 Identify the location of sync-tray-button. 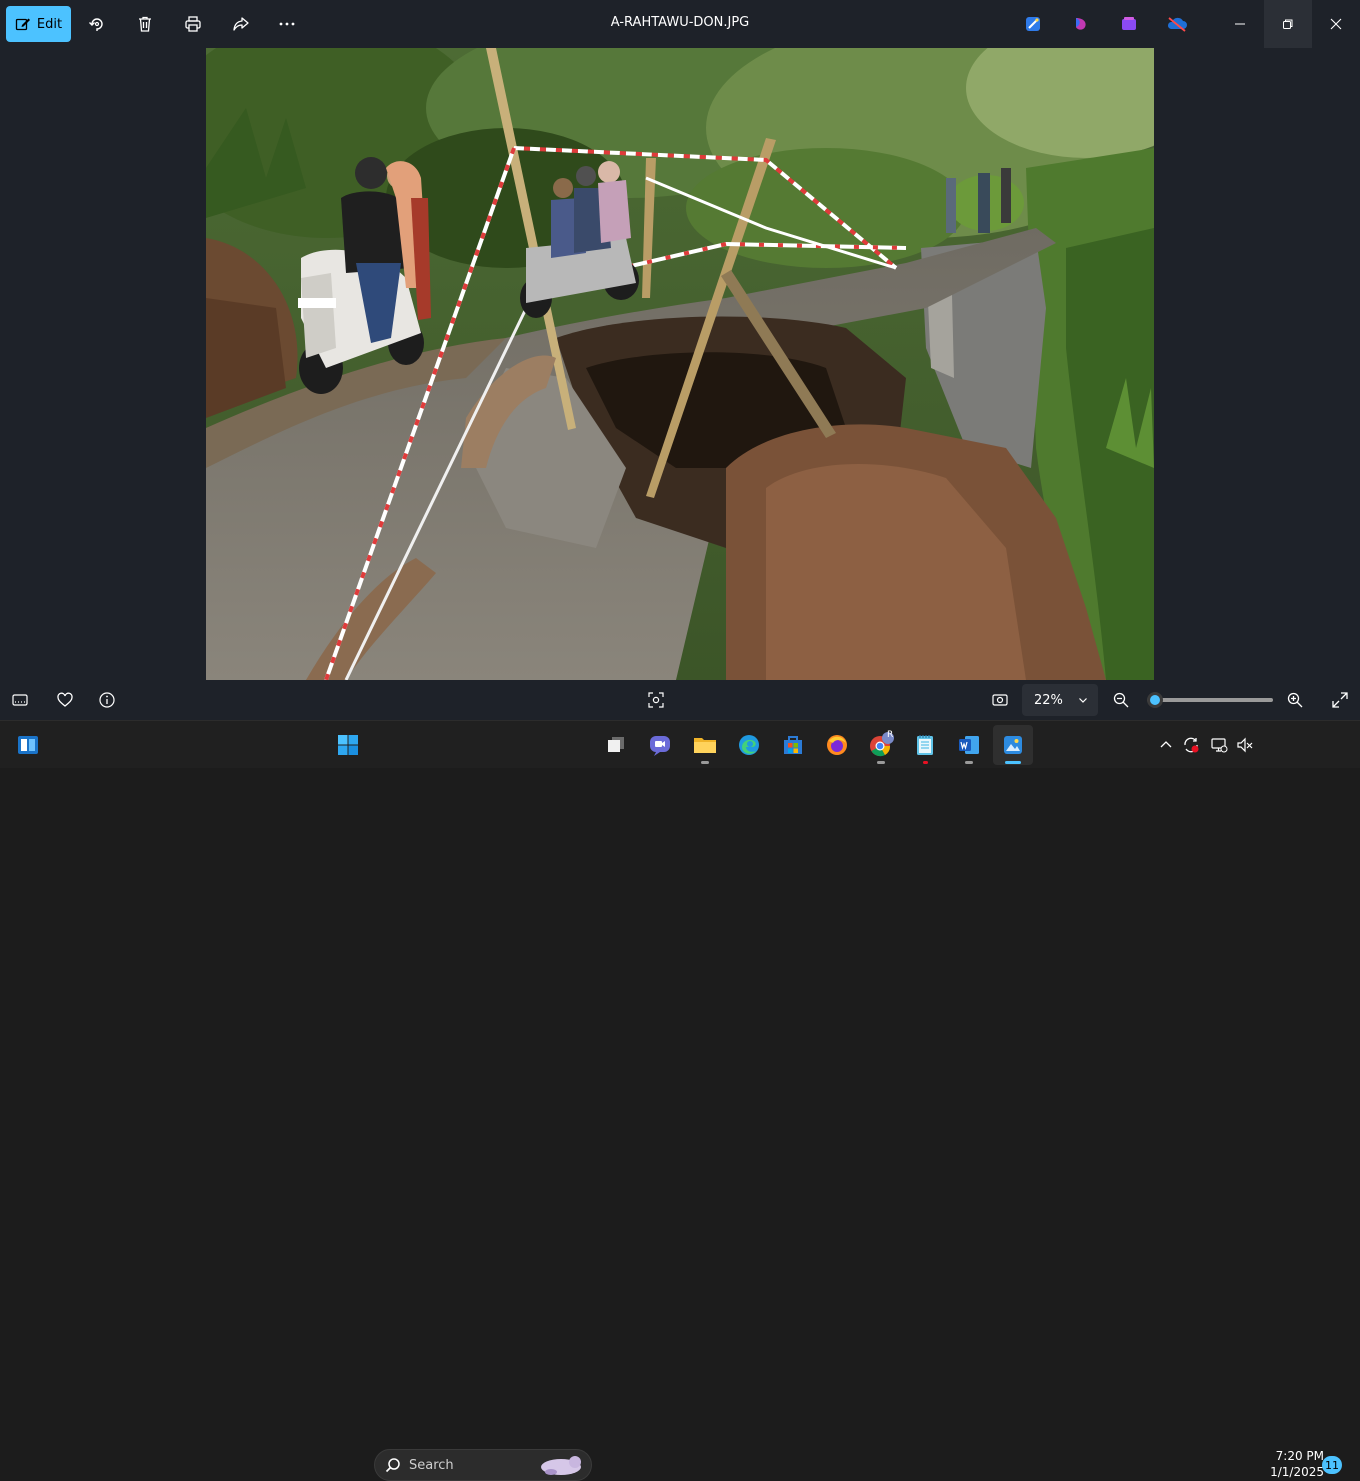
(1191, 745).